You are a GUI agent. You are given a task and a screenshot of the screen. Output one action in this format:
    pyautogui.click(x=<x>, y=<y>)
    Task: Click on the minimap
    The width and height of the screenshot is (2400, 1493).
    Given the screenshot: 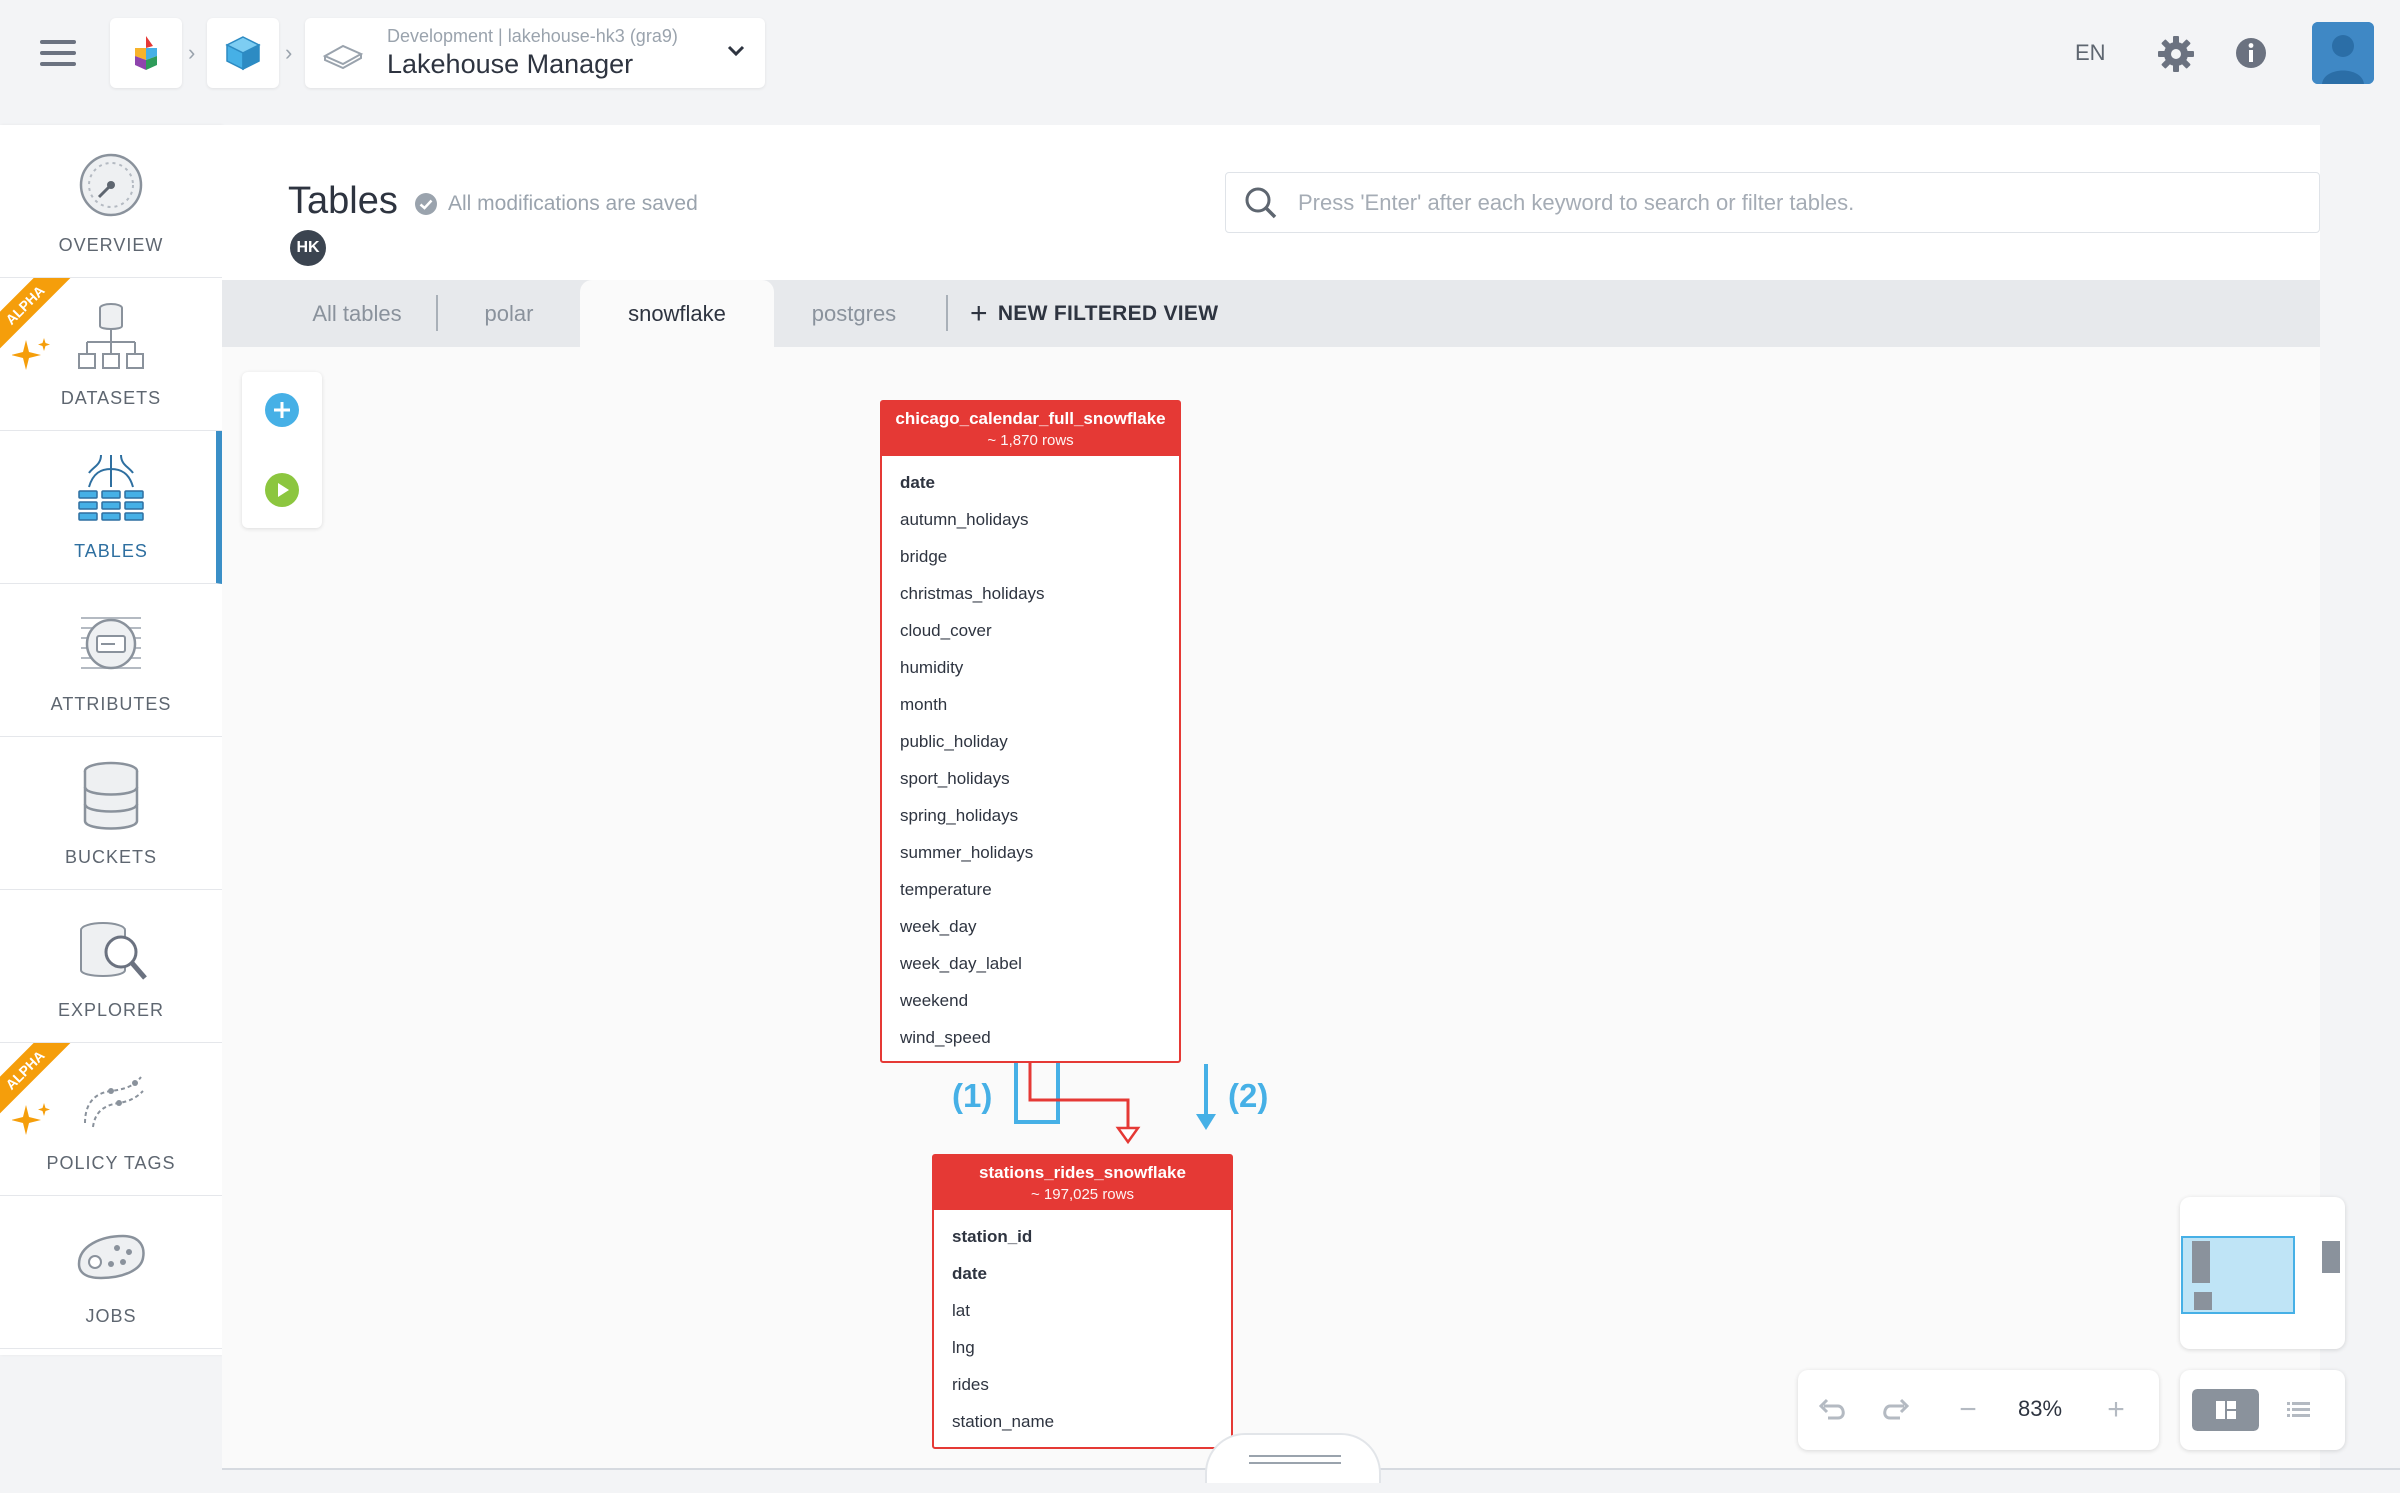 What is the action you would take?
    pyautogui.click(x=2262, y=1273)
    